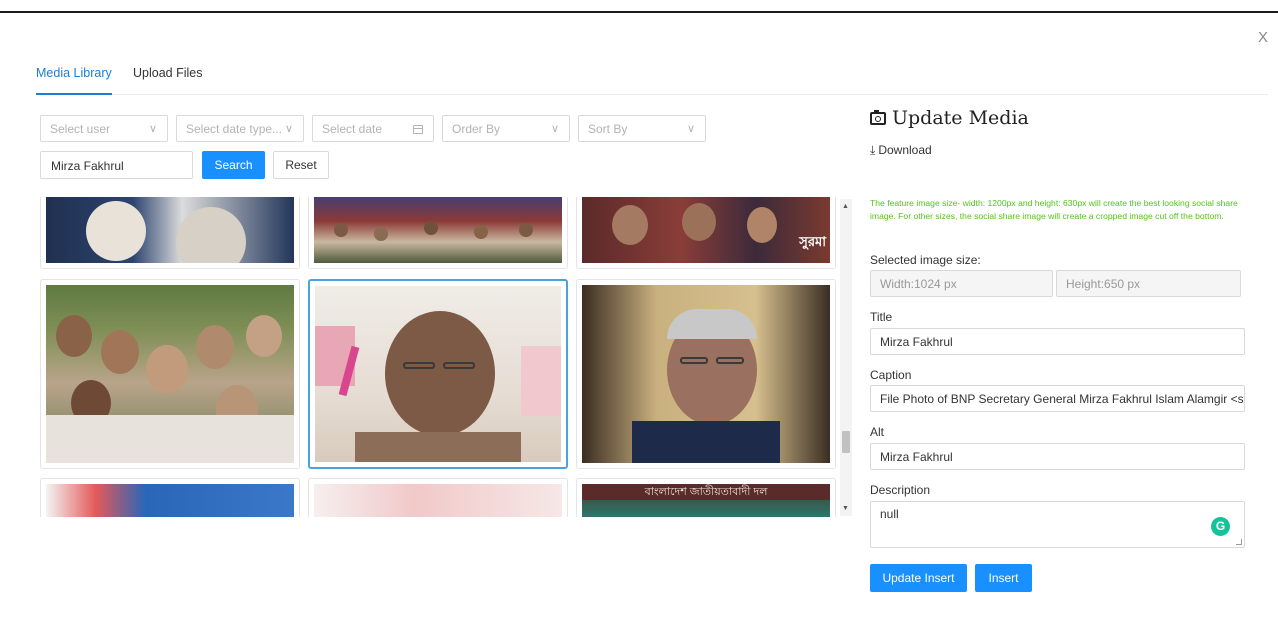 This screenshot has width=1278, height=642. I want to click on select-sort-by: Sort By ∨, so click(642, 128).